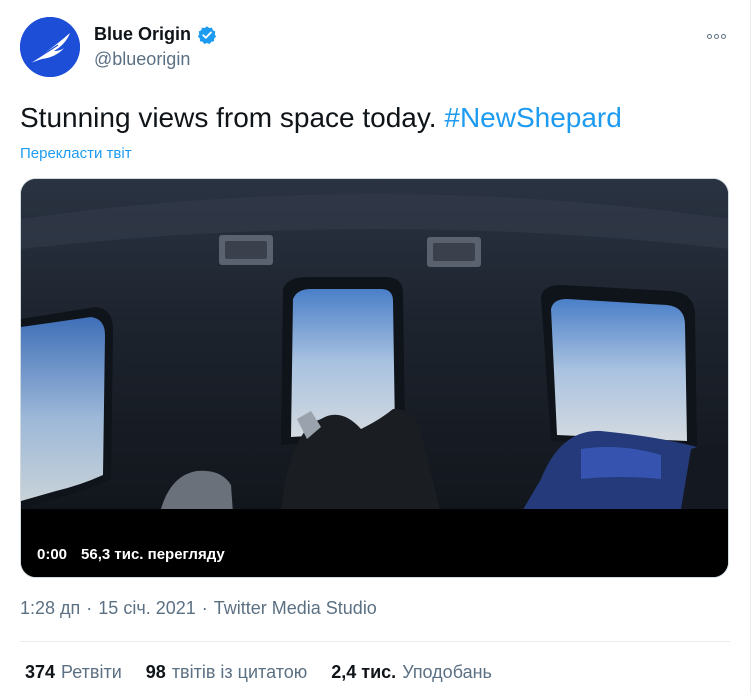  Describe the element at coordinates (52, 554) in the screenshot. I see `video-timestamp: 0:00` at that location.